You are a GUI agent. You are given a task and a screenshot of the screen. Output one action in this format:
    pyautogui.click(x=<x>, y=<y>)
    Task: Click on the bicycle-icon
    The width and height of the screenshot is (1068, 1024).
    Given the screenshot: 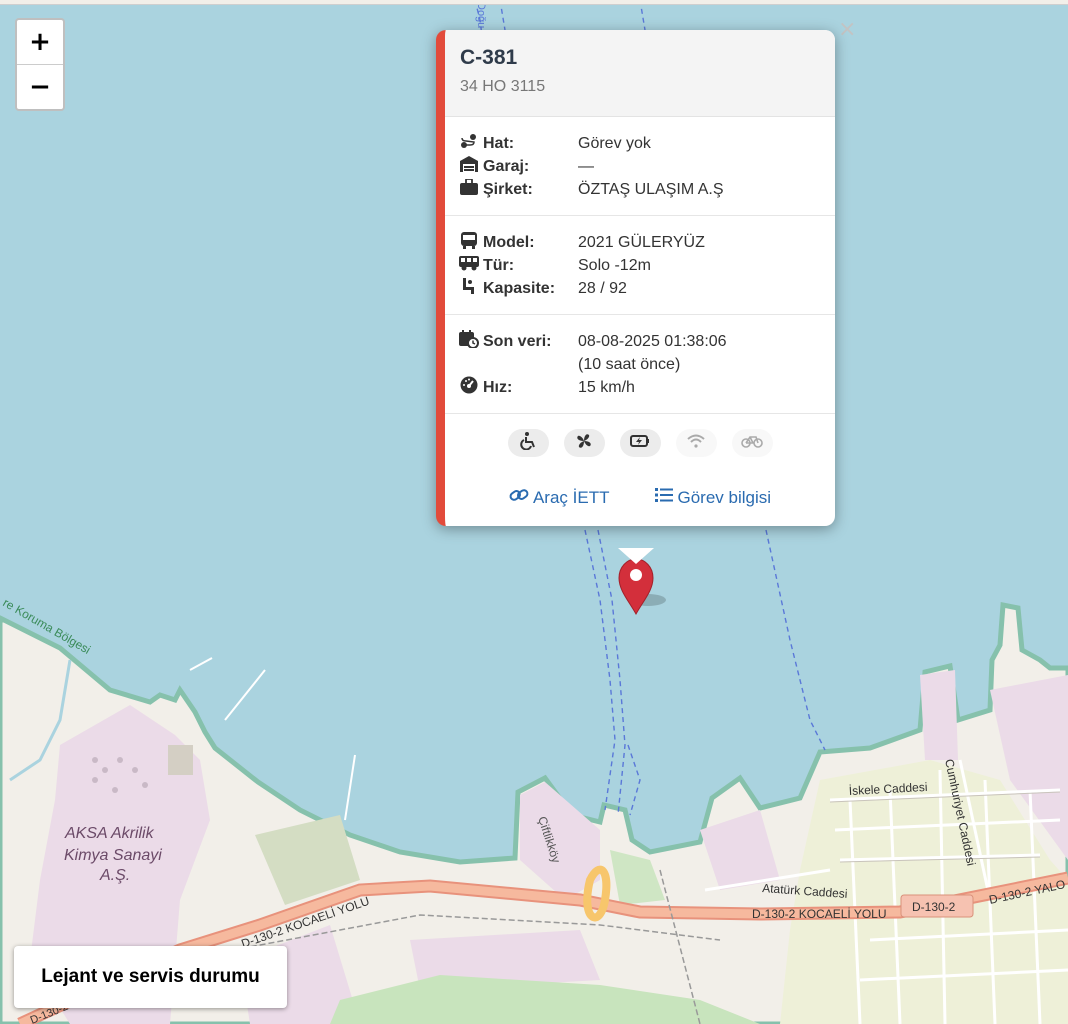 What is the action you would take?
    pyautogui.click(x=752, y=443)
    